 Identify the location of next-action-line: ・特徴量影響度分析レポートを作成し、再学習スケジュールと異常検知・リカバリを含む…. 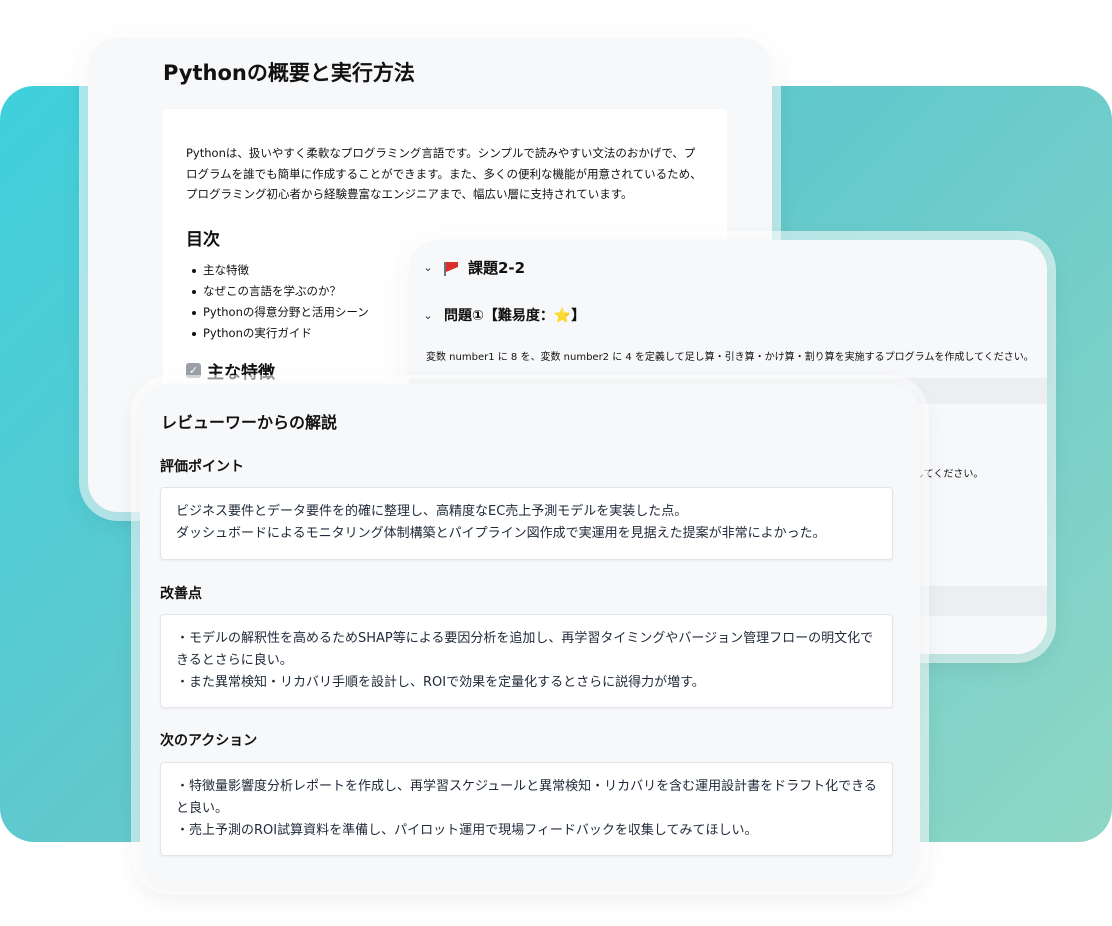
(526, 797).